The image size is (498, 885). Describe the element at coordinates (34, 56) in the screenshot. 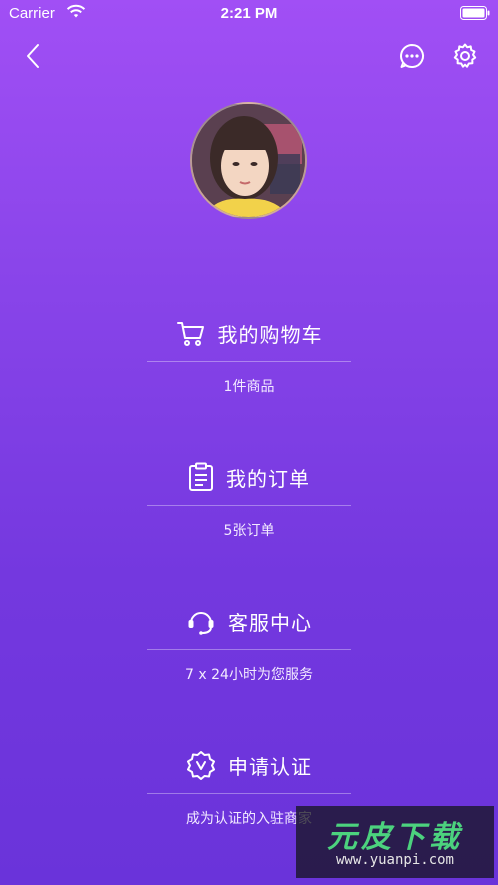

I see `back-chevron-icon` at that location.